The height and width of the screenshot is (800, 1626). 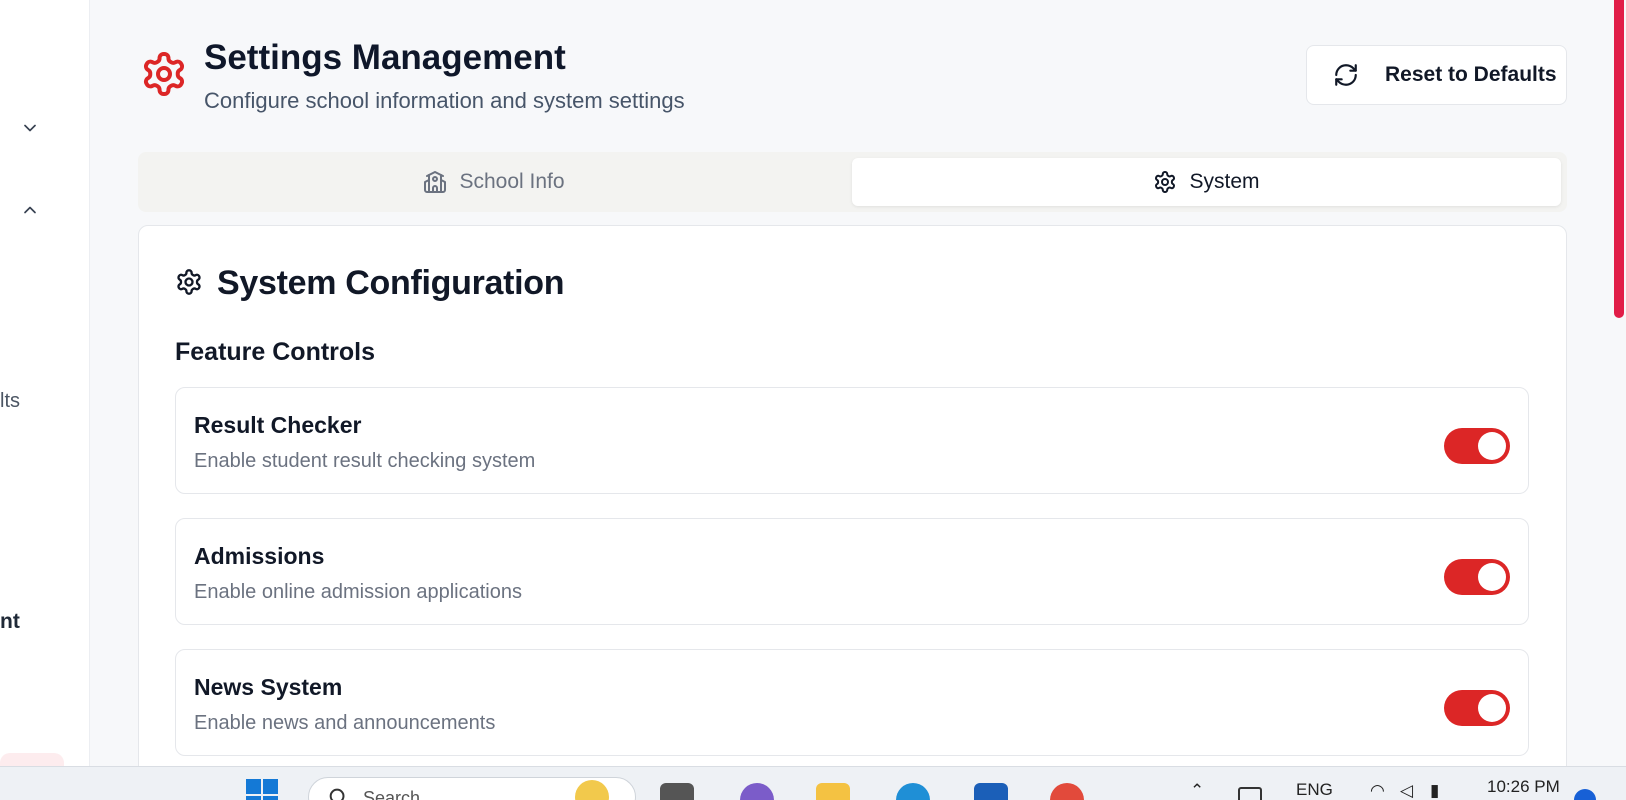 I want to click on scrollbar, so click(x=1617, y=383).